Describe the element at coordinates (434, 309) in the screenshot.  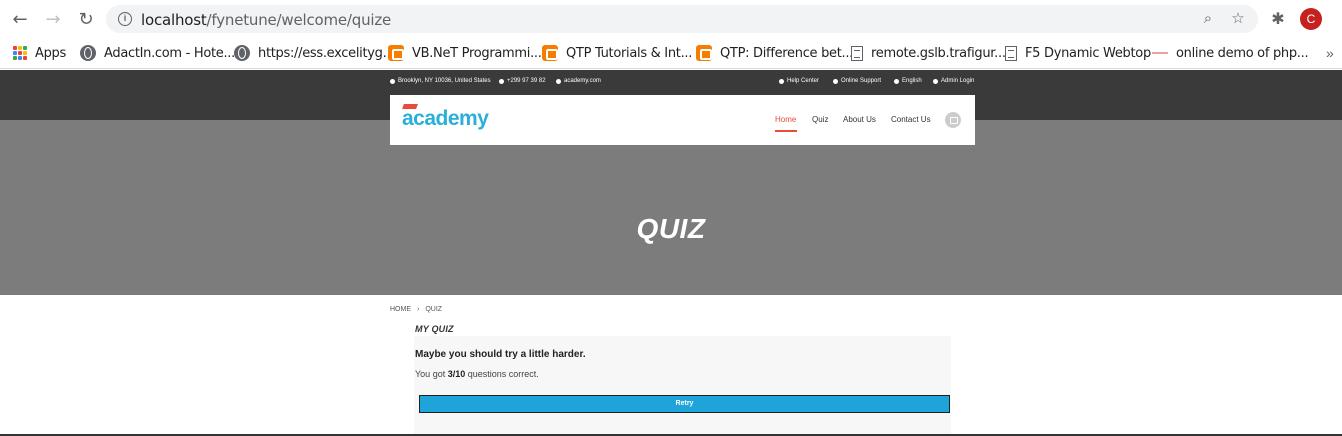
I see `breadcrumb-current: QUIZ` at that location.